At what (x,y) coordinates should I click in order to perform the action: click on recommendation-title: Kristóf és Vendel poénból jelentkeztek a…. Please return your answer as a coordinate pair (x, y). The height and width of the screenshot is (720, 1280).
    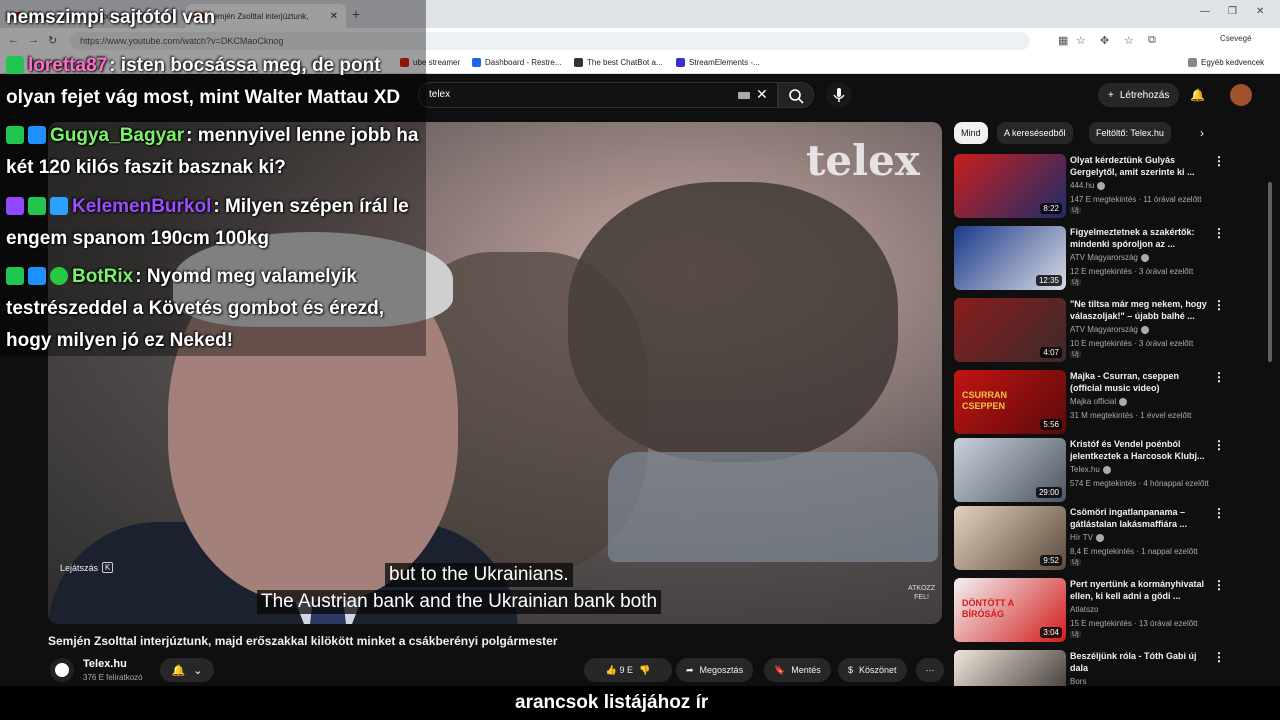
    Looking at the image, I should click on (1140, 450).